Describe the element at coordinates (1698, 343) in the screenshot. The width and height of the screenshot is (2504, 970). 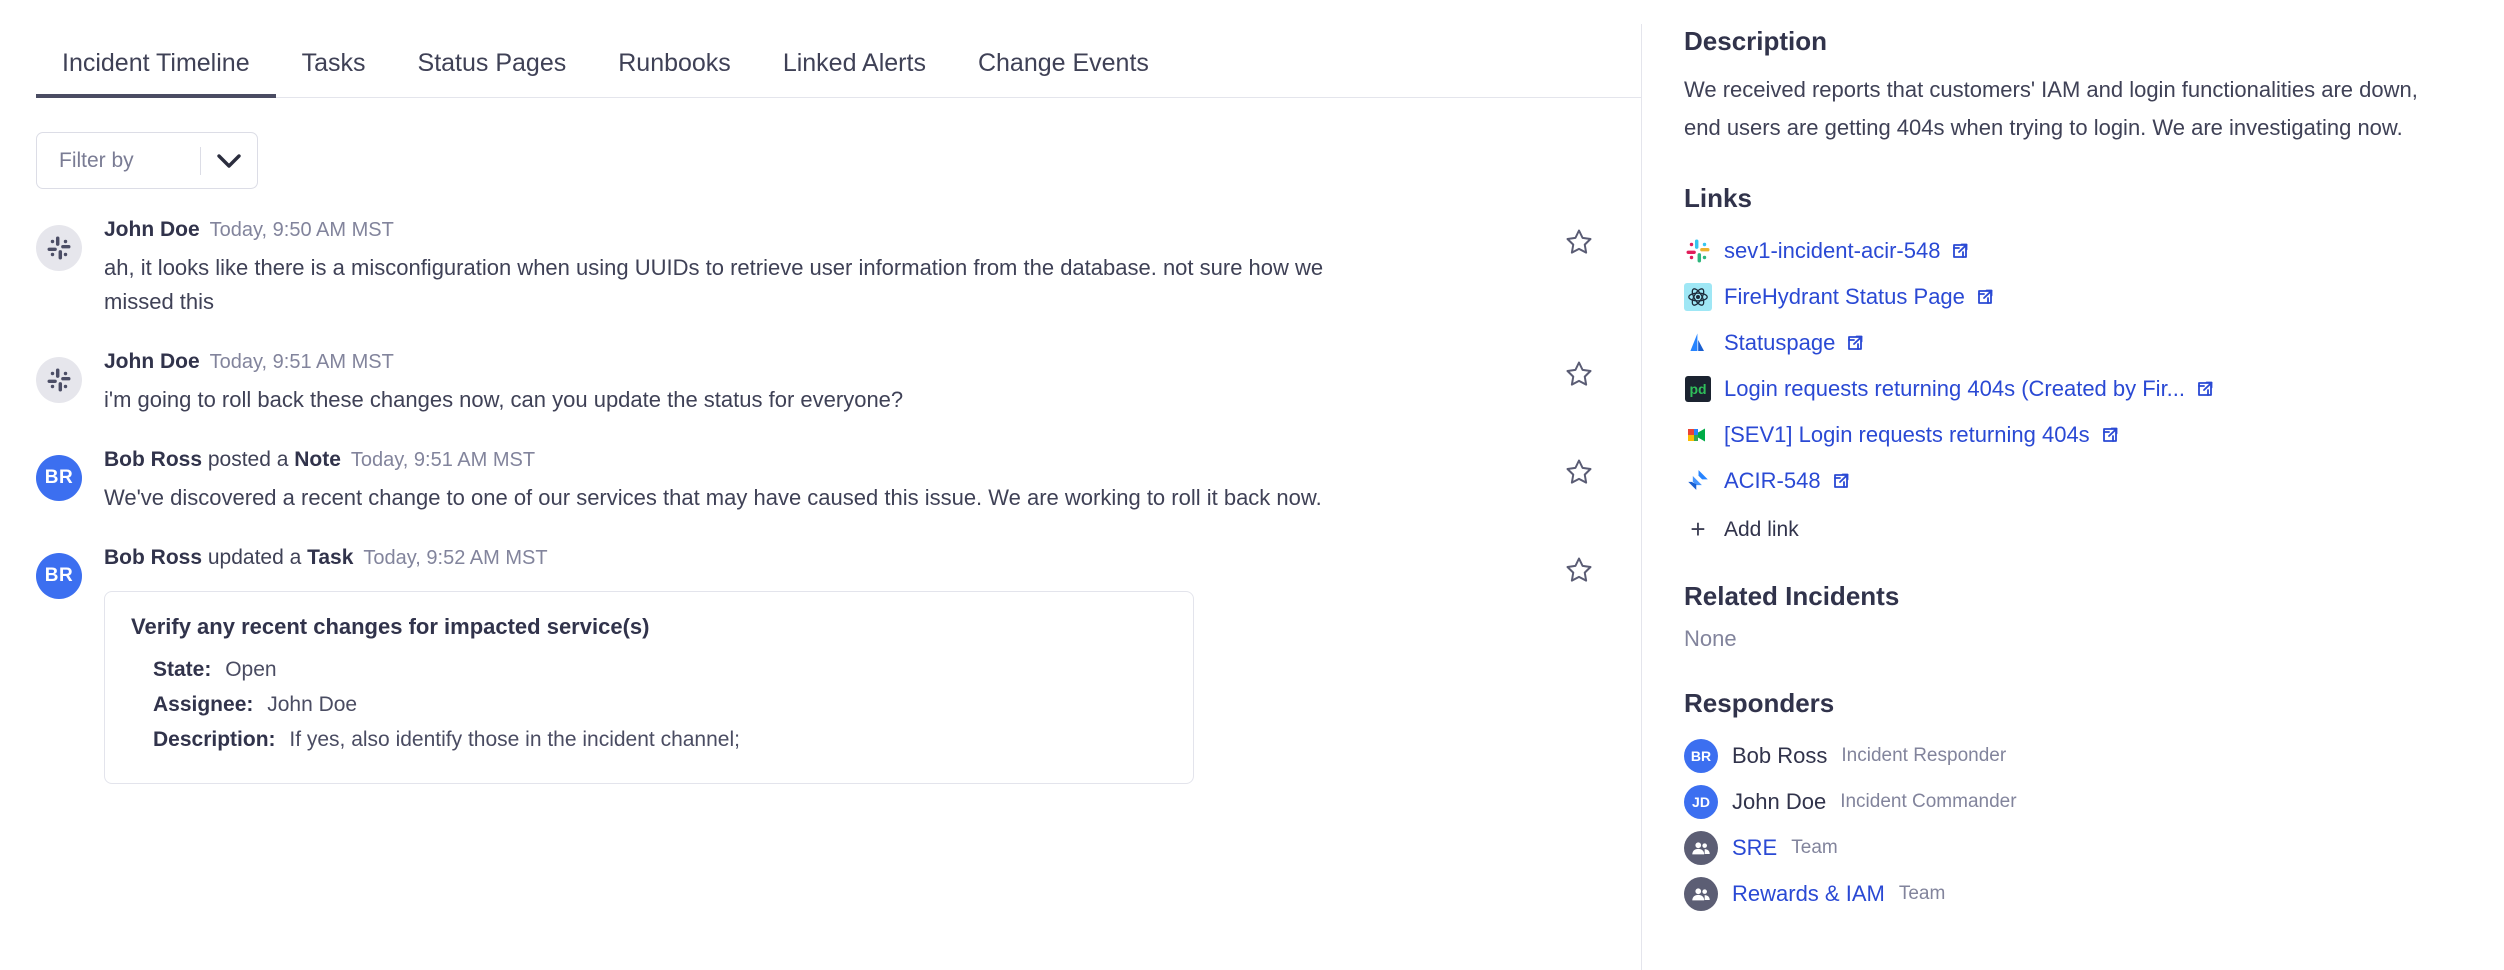
I see `atlassian-statuspage-icon` at that location.